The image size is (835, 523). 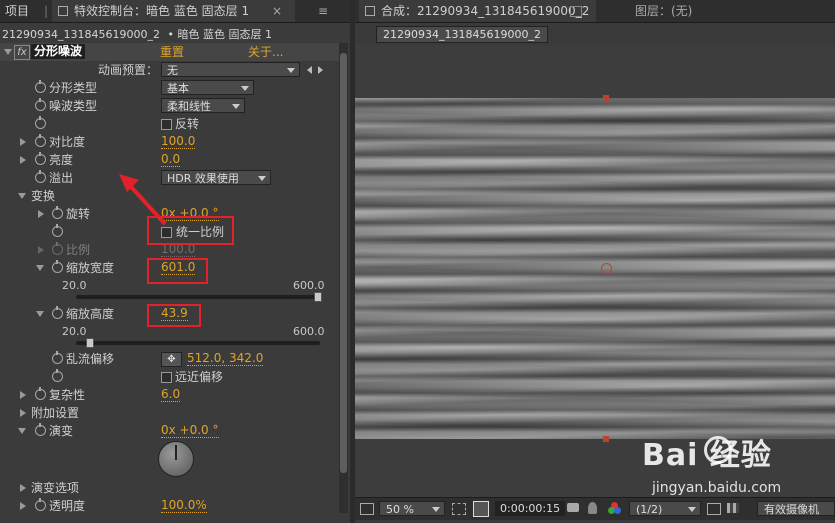 I want to click on opacity-value: 100.0%, so click(x=184, y=505).